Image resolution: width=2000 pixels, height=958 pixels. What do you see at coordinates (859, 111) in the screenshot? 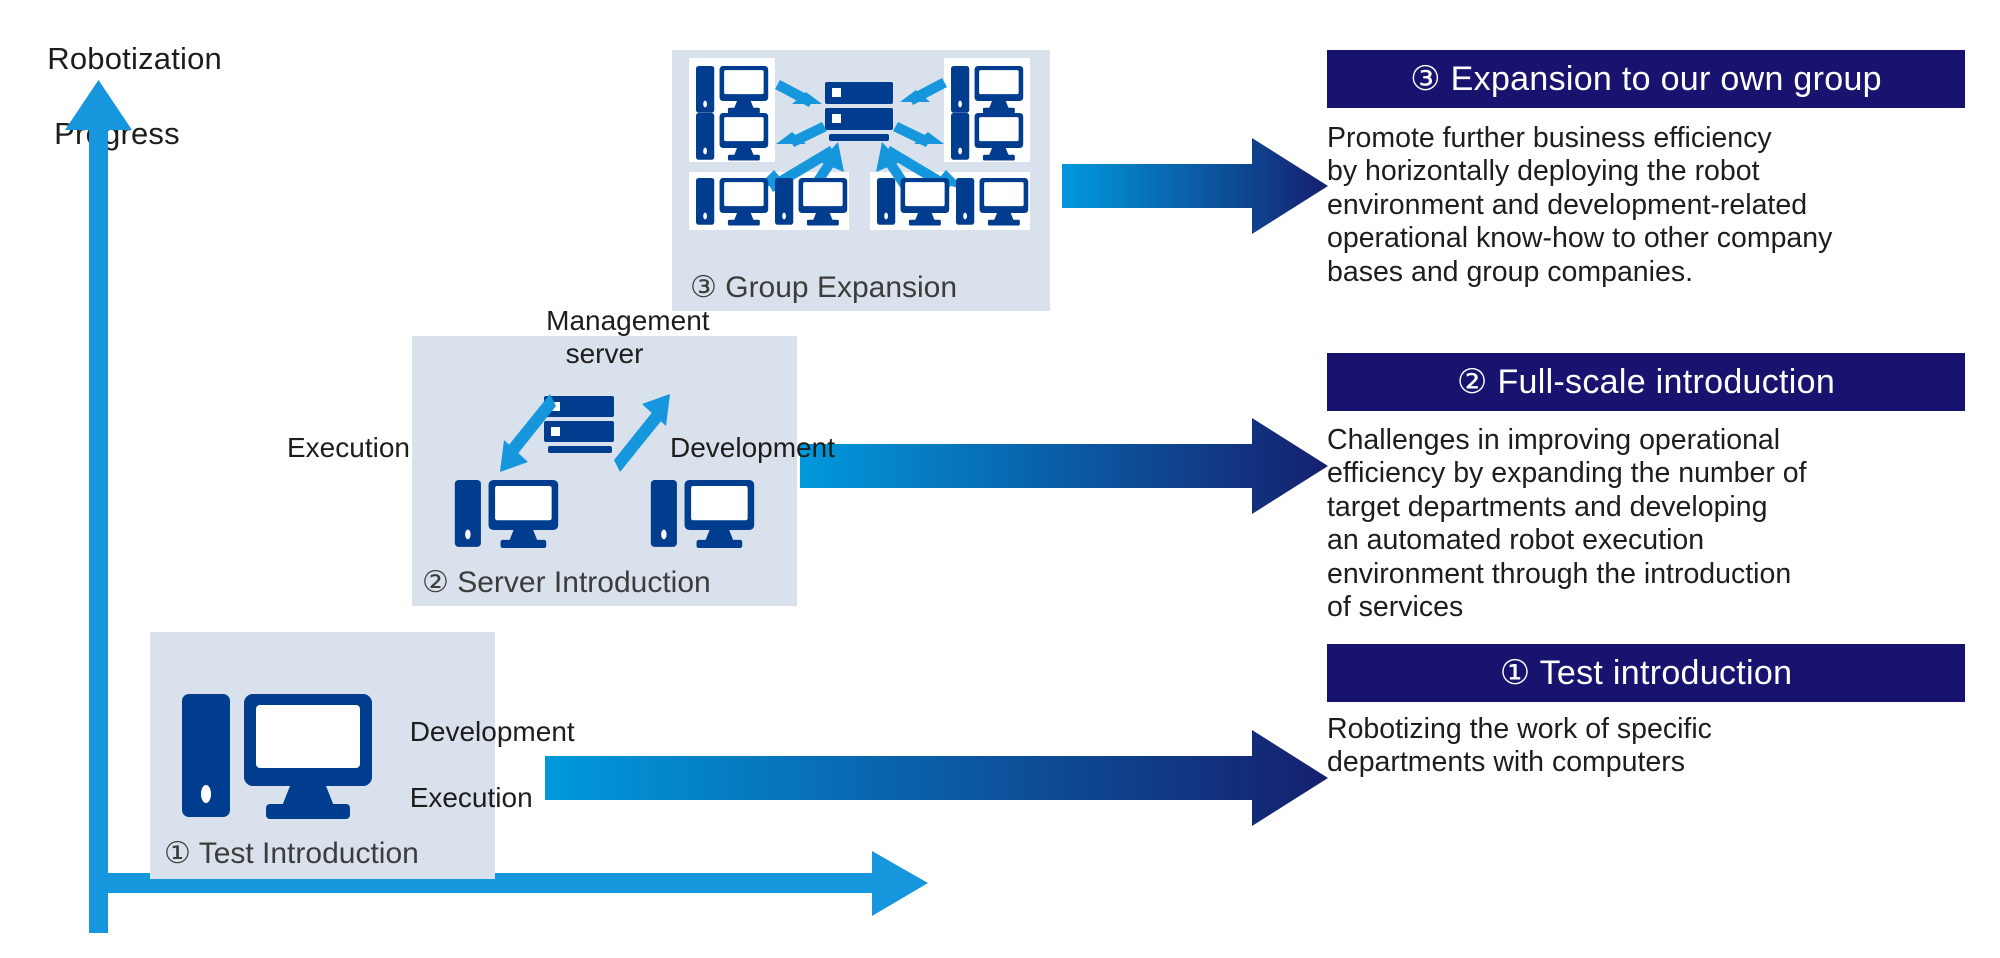
I see `server-rack-icon` at bounding box center [859, 111].